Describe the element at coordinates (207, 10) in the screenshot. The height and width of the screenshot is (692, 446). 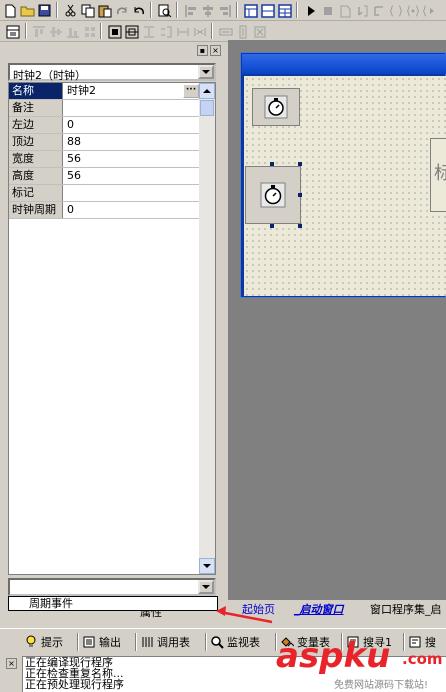
I see `align-center-icon` at that location.